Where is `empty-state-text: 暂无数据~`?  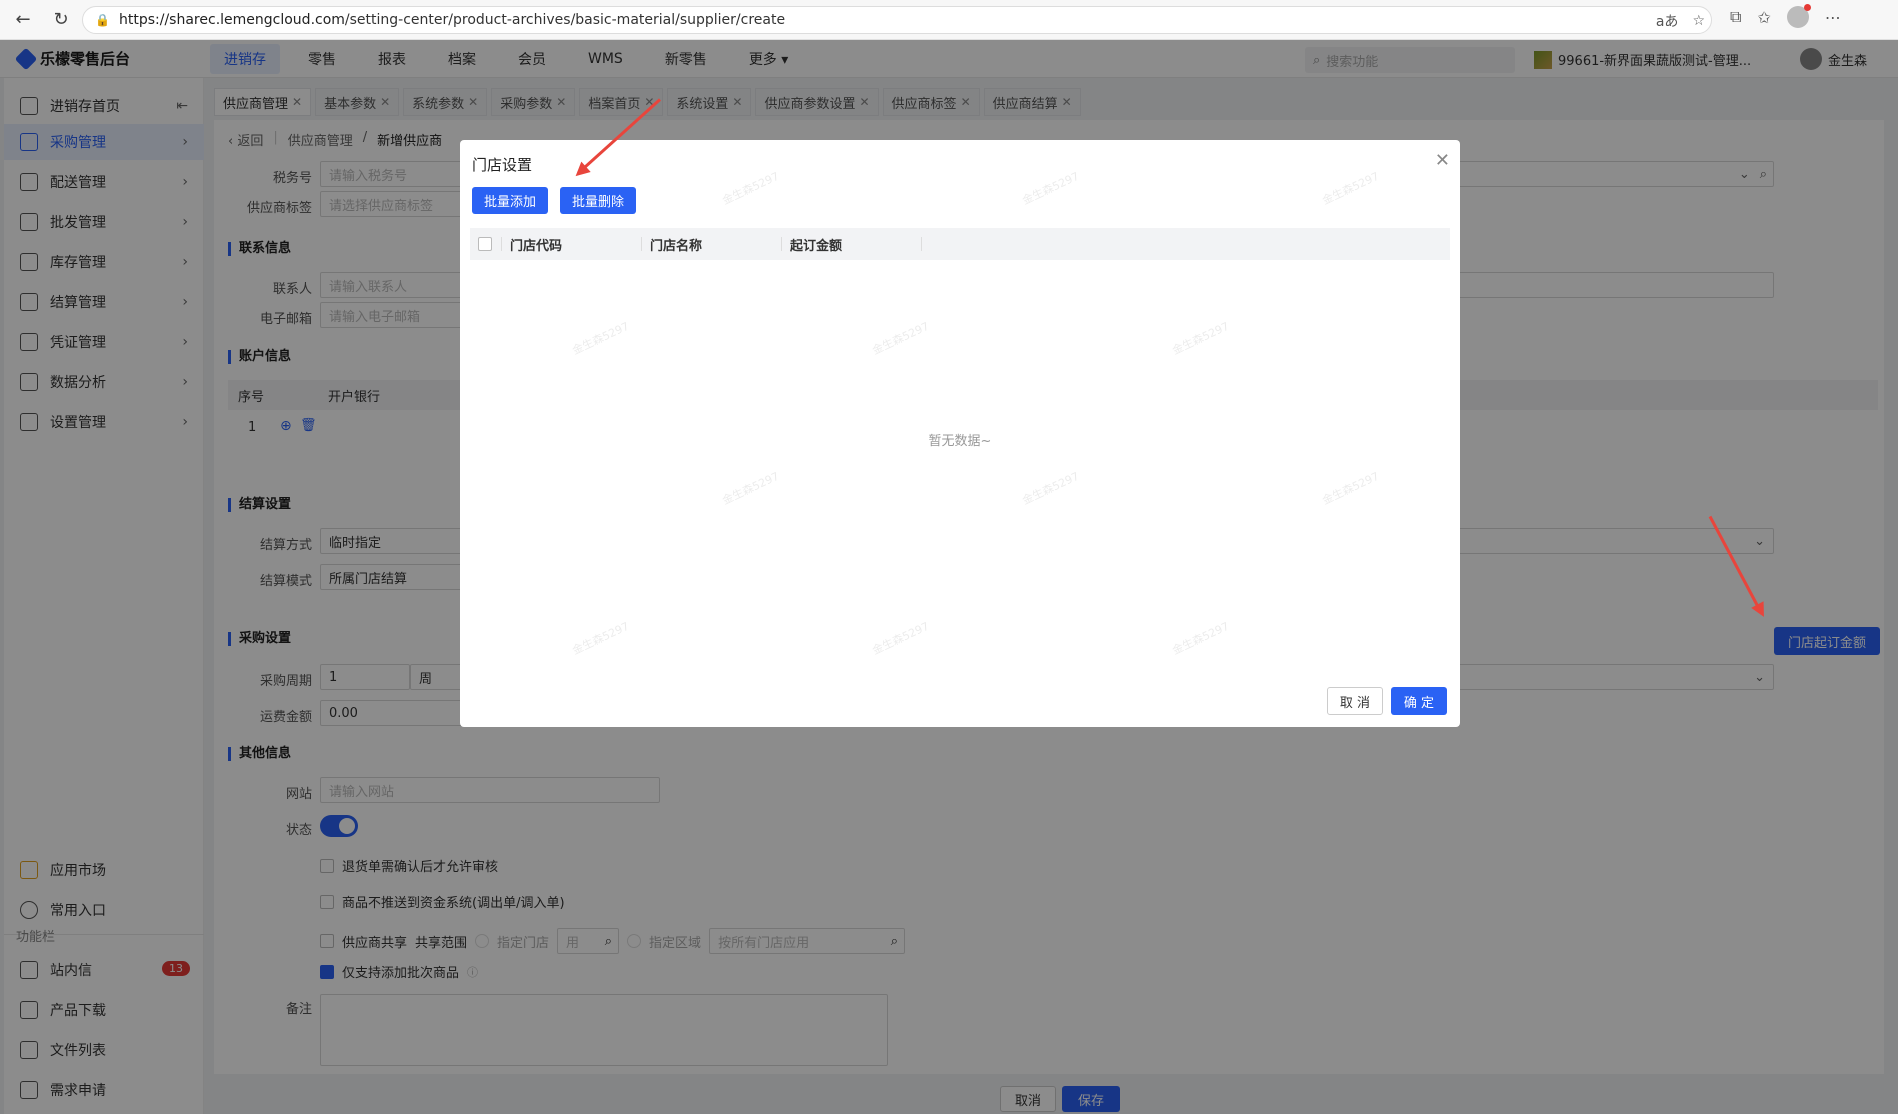 empty-state-text: 暂无数据~ is located at coordinates (960, 441).